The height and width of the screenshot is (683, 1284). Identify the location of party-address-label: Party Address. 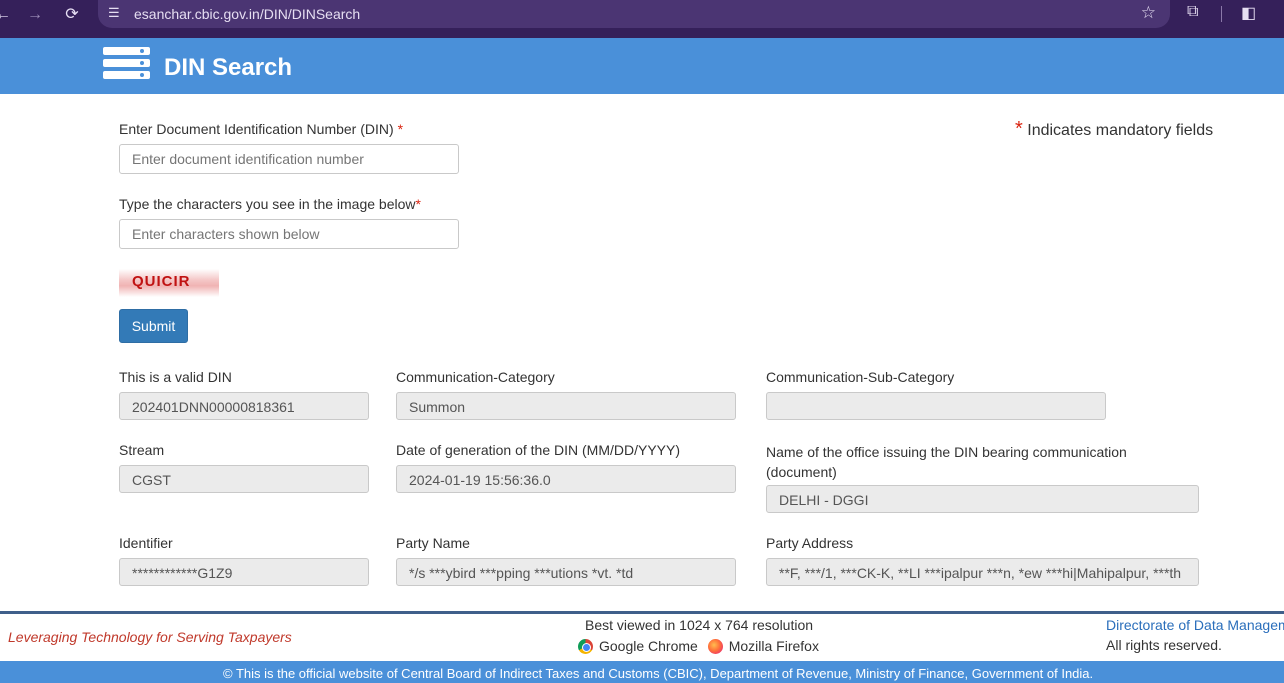
(810, 543).